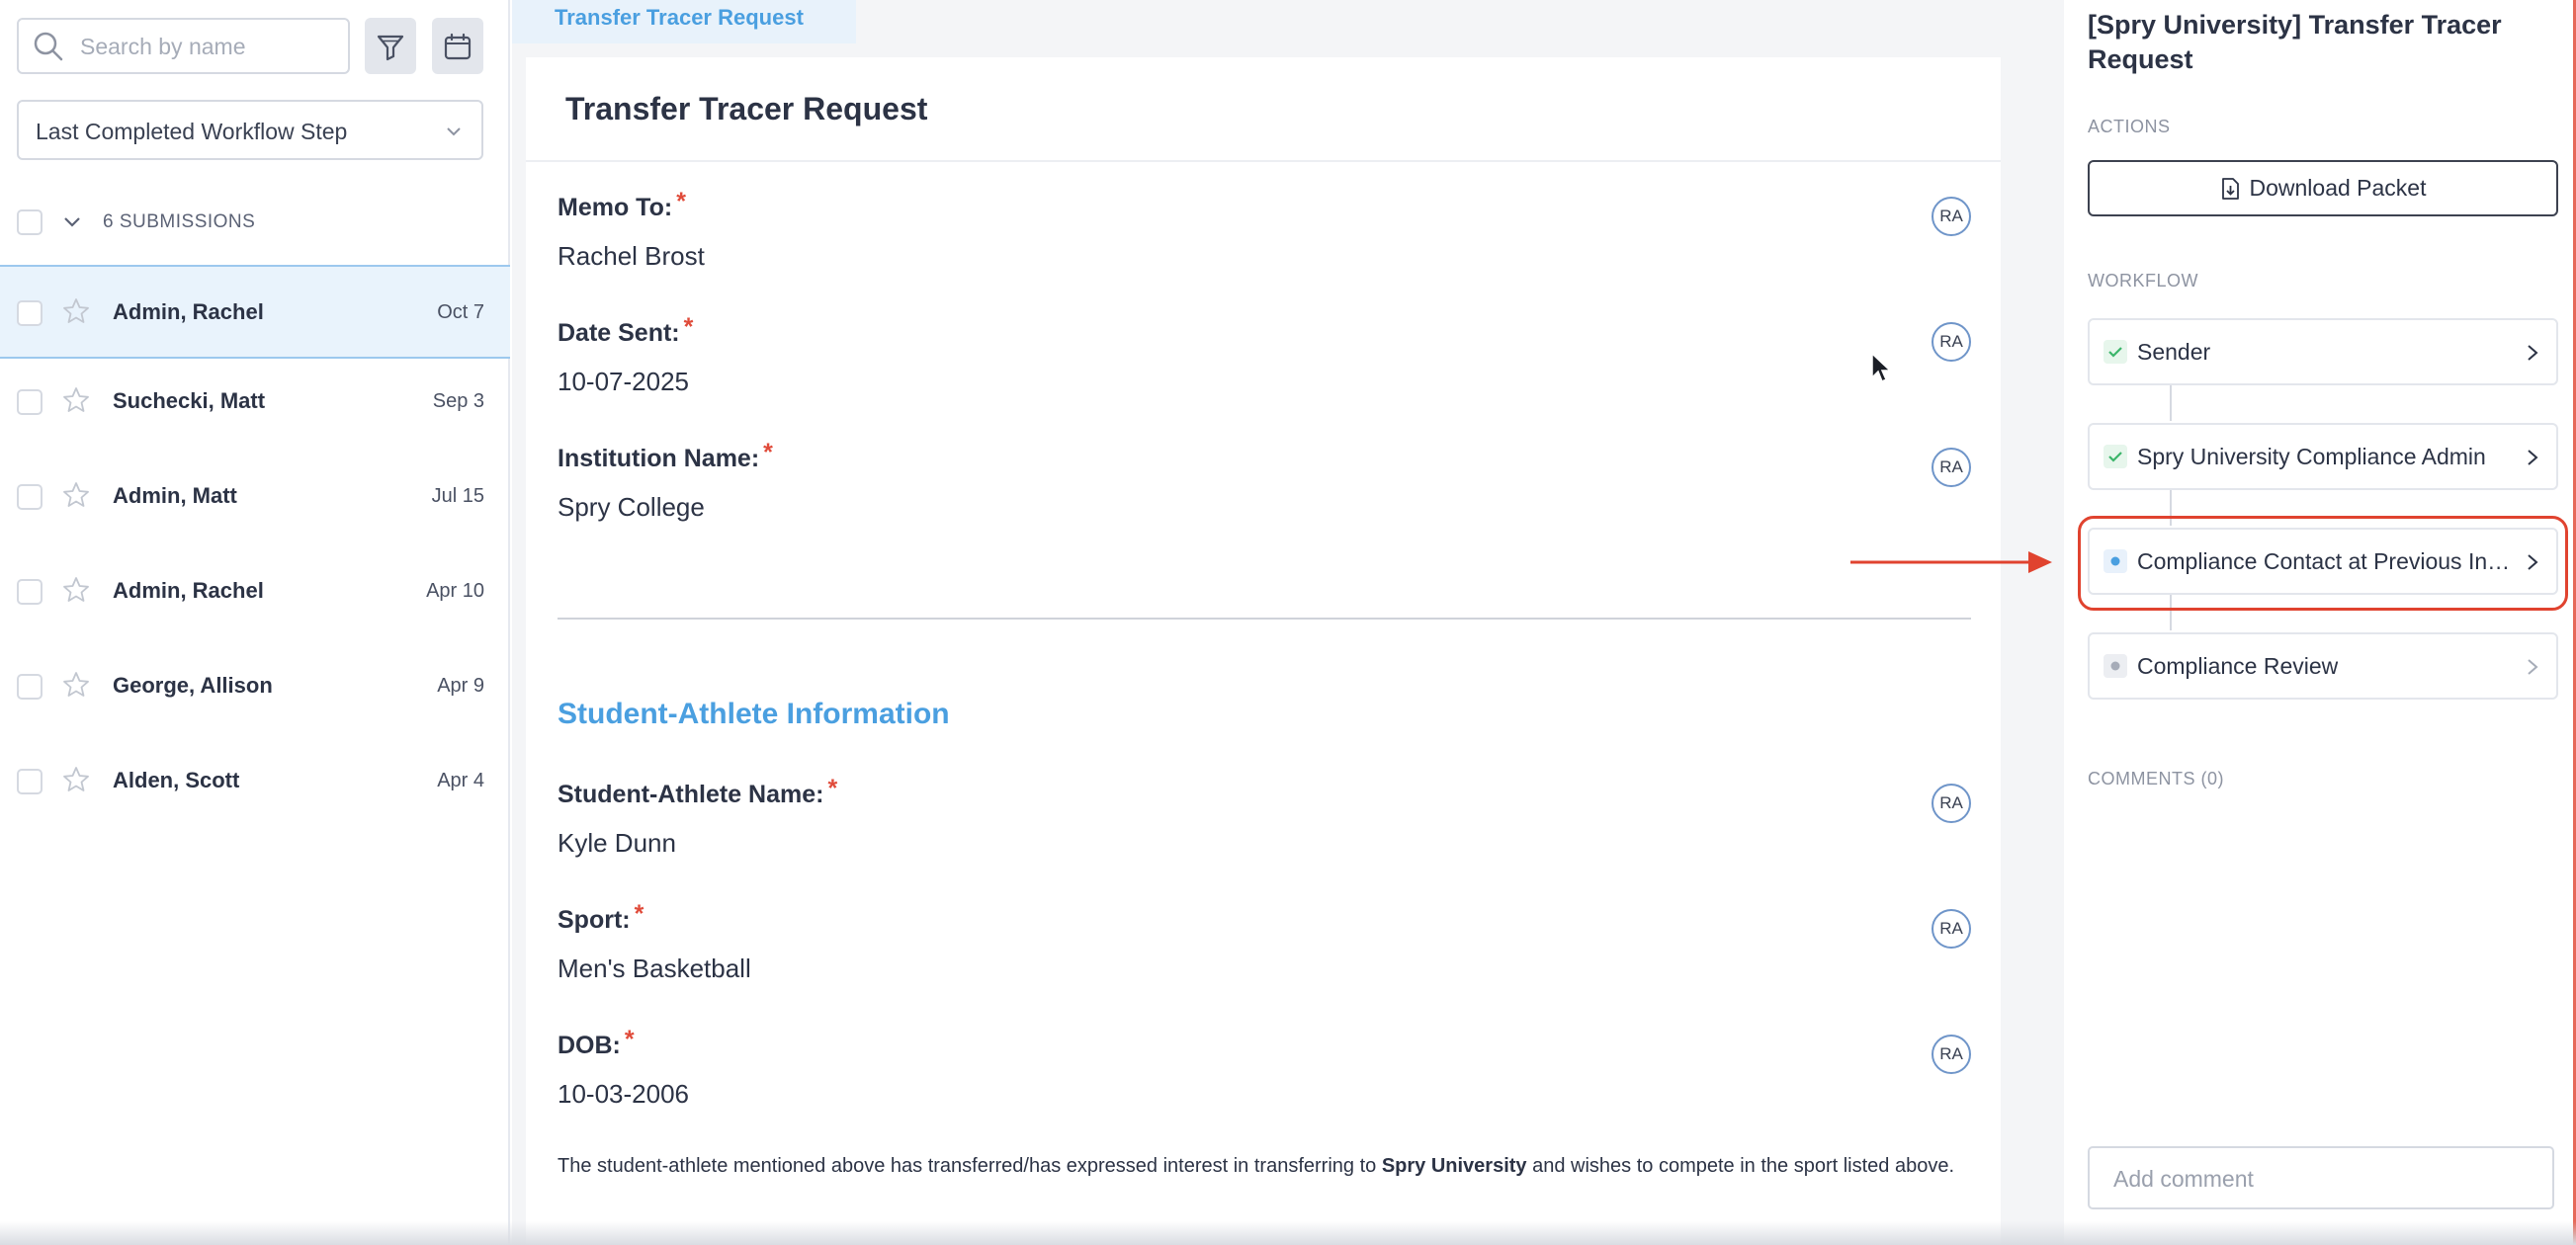 This screenshot has height=1245, width=2576. What do you see at coordinates (30, 222) in the screenshot?
I see `select-all-checkbox` at bounding box center [30, 222].